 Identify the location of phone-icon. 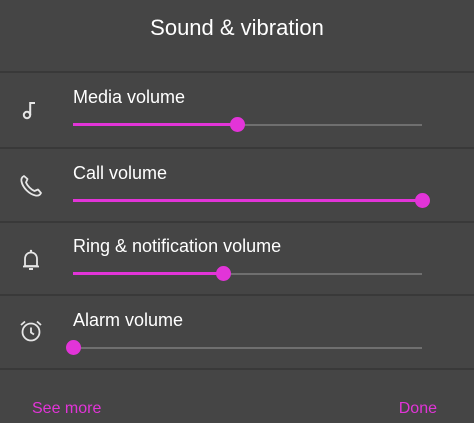
(31, 186).